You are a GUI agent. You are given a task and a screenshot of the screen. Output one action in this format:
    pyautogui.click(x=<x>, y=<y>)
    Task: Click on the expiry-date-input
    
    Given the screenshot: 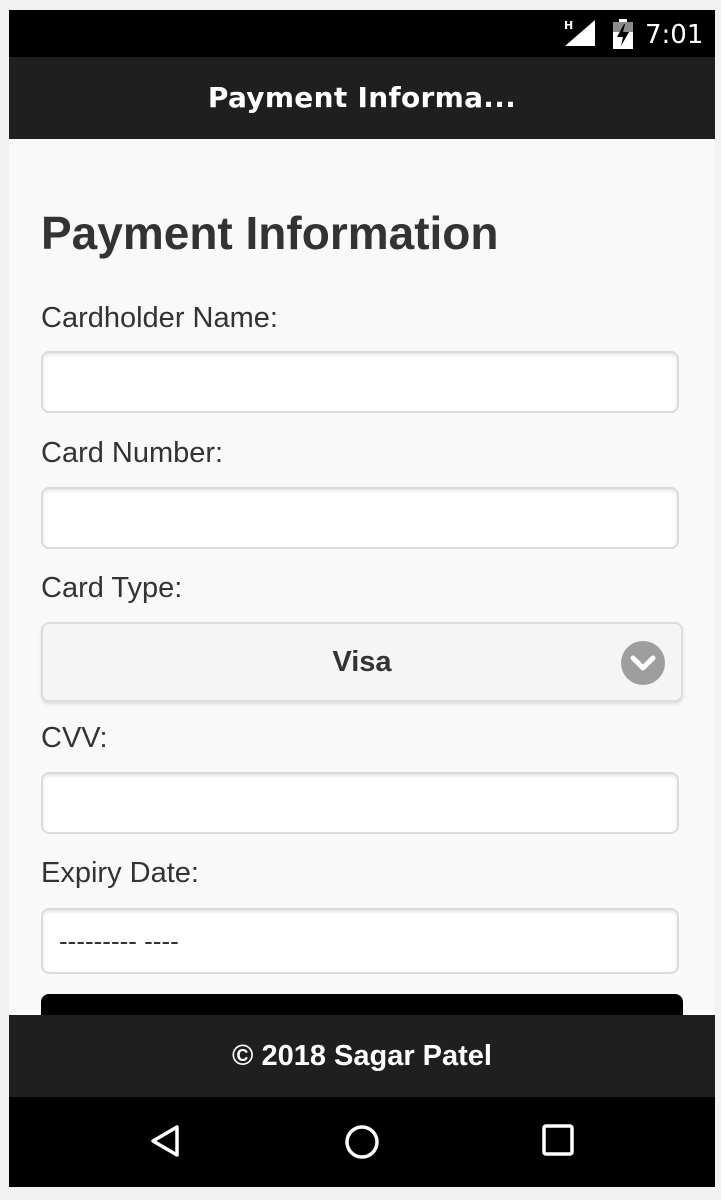 What is the action you would take?
    pyautogui.click(x=360, y=941)
    